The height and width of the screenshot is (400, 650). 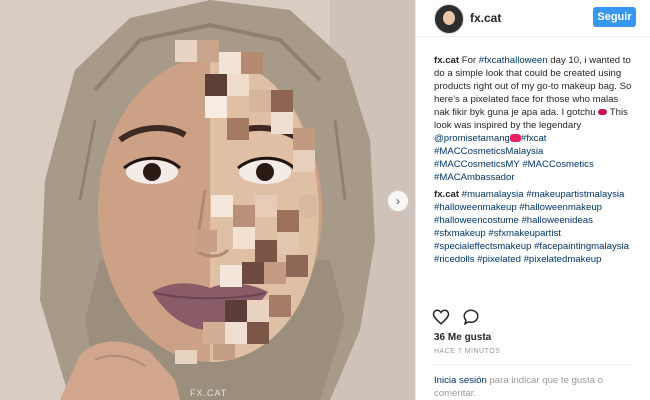 What do you see at coordinates (474, 177) in the screenshot?
I see `hashtag-link: #MACAmbassador` at bounding box center [474, 177].